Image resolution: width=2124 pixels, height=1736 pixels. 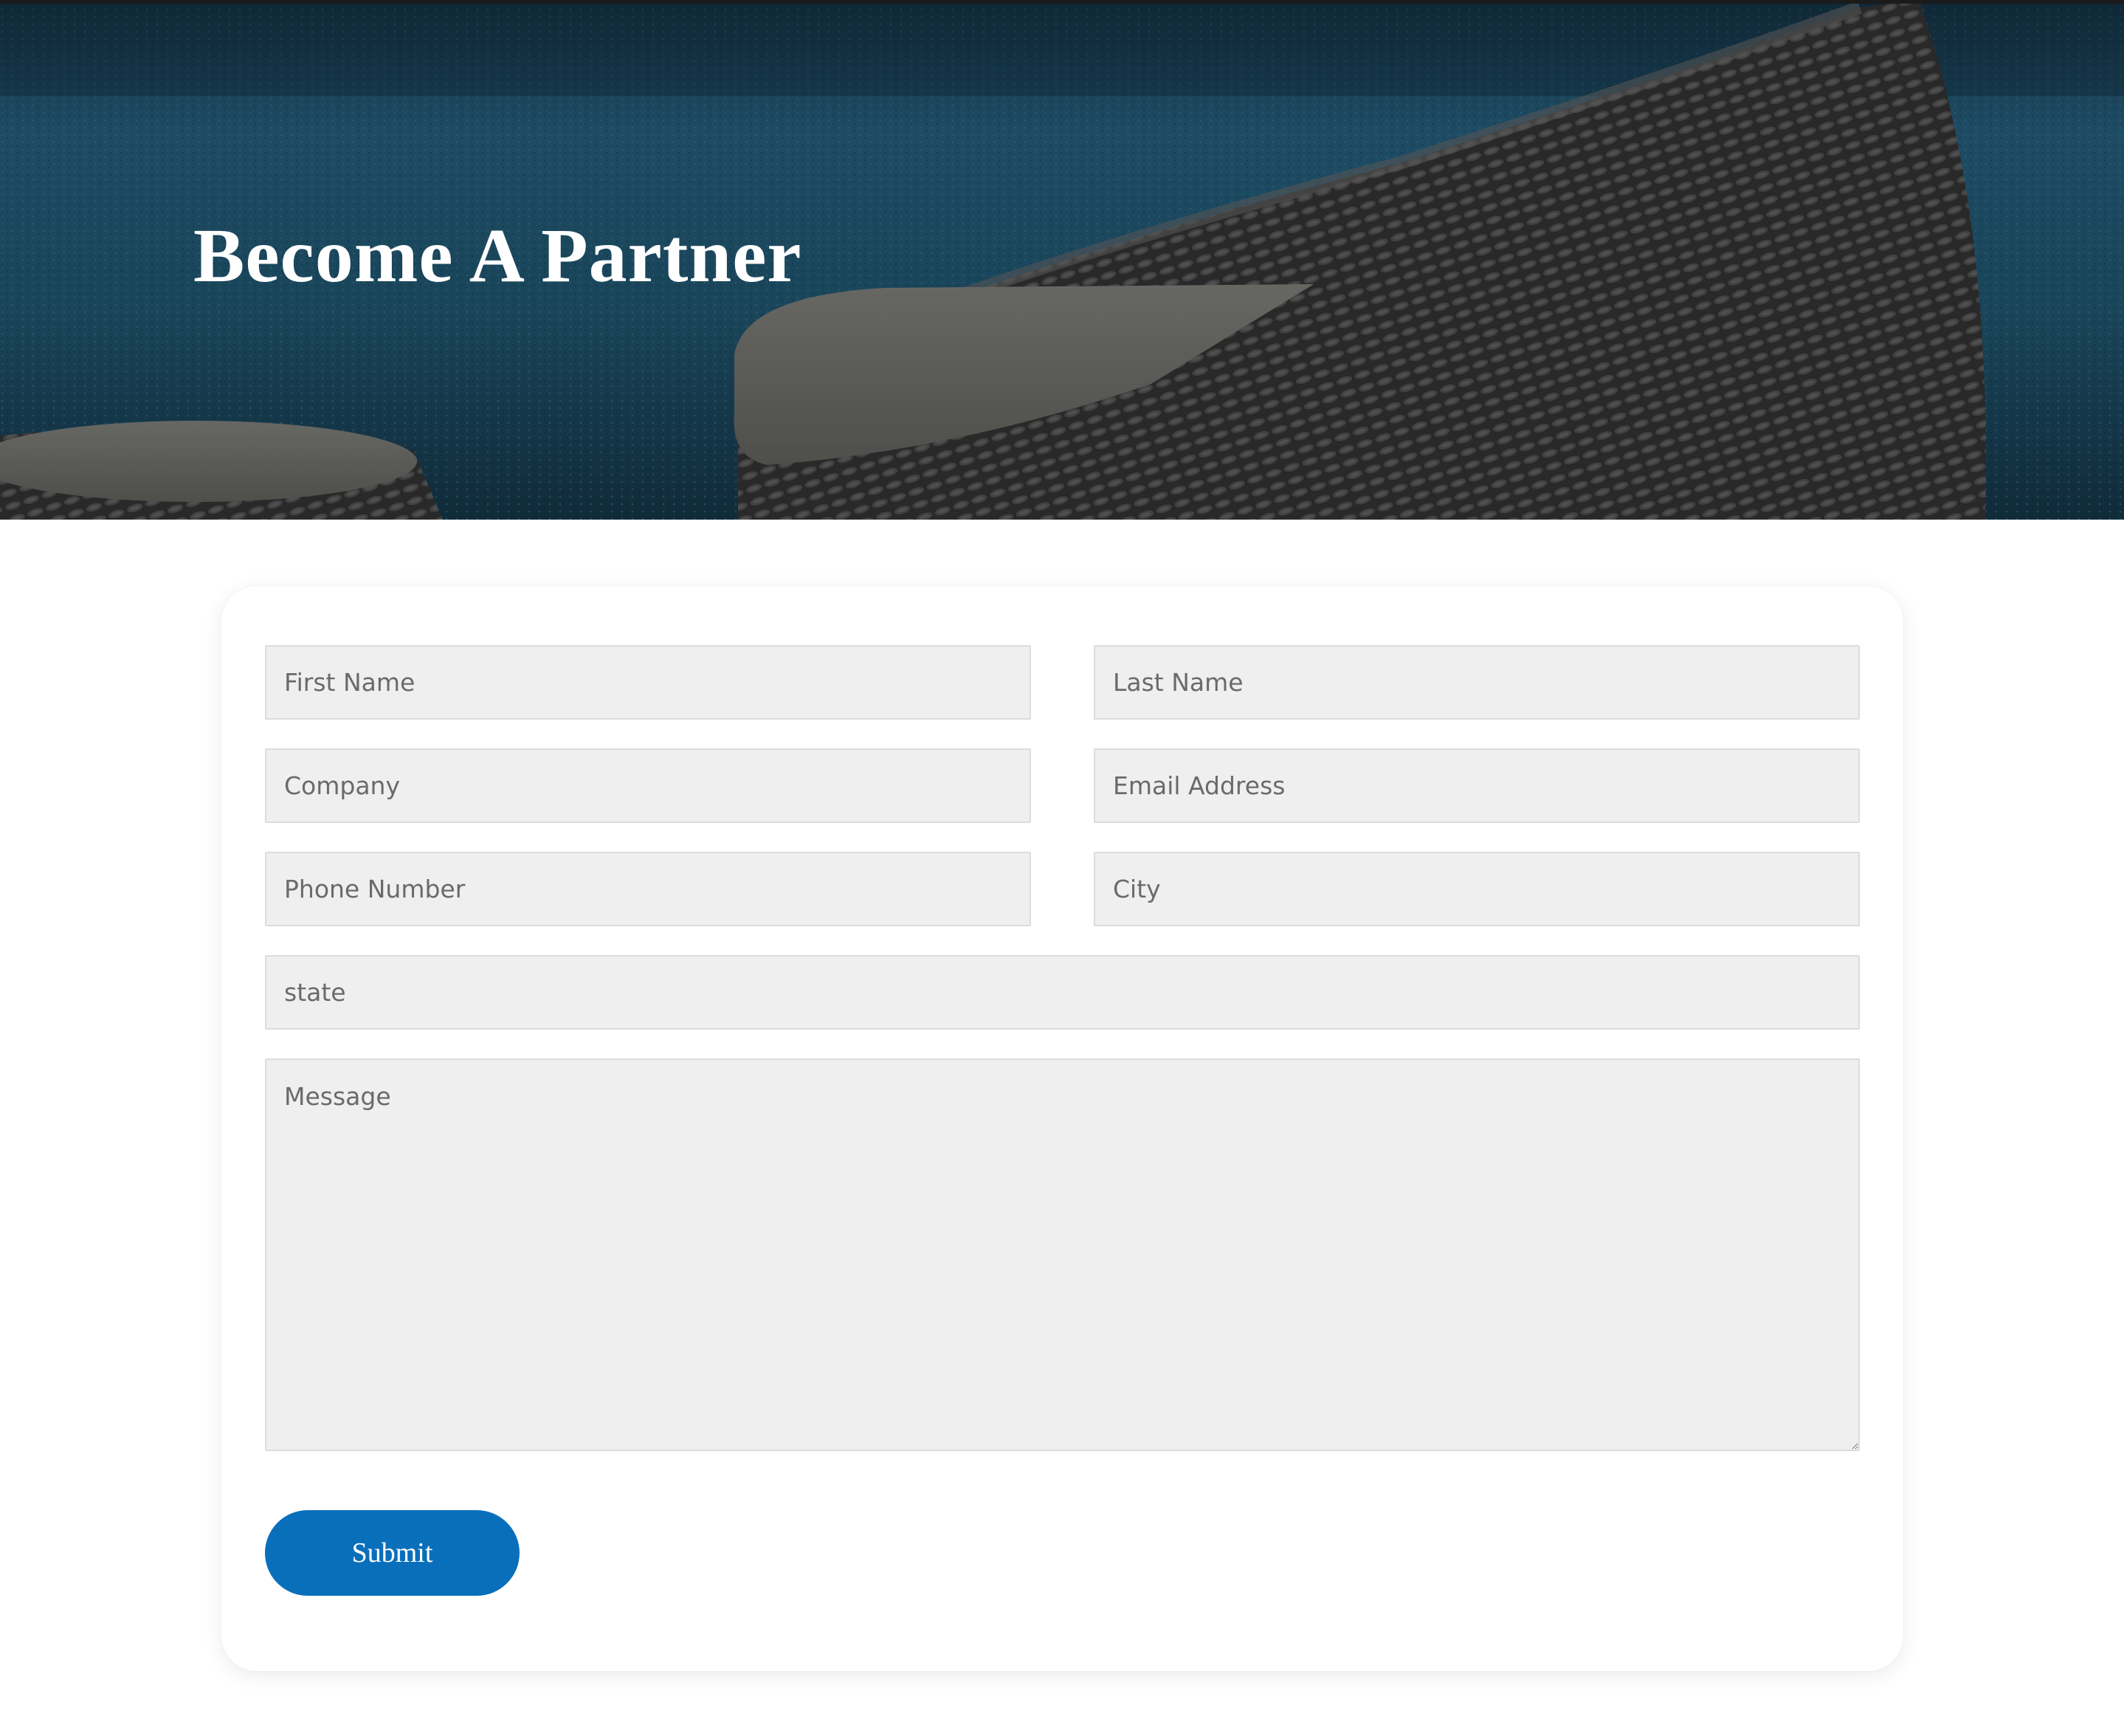 What do you see at coordinates (1477, 889) in the screenshot?
I see `city-input` at bounding box center [1477, 889].